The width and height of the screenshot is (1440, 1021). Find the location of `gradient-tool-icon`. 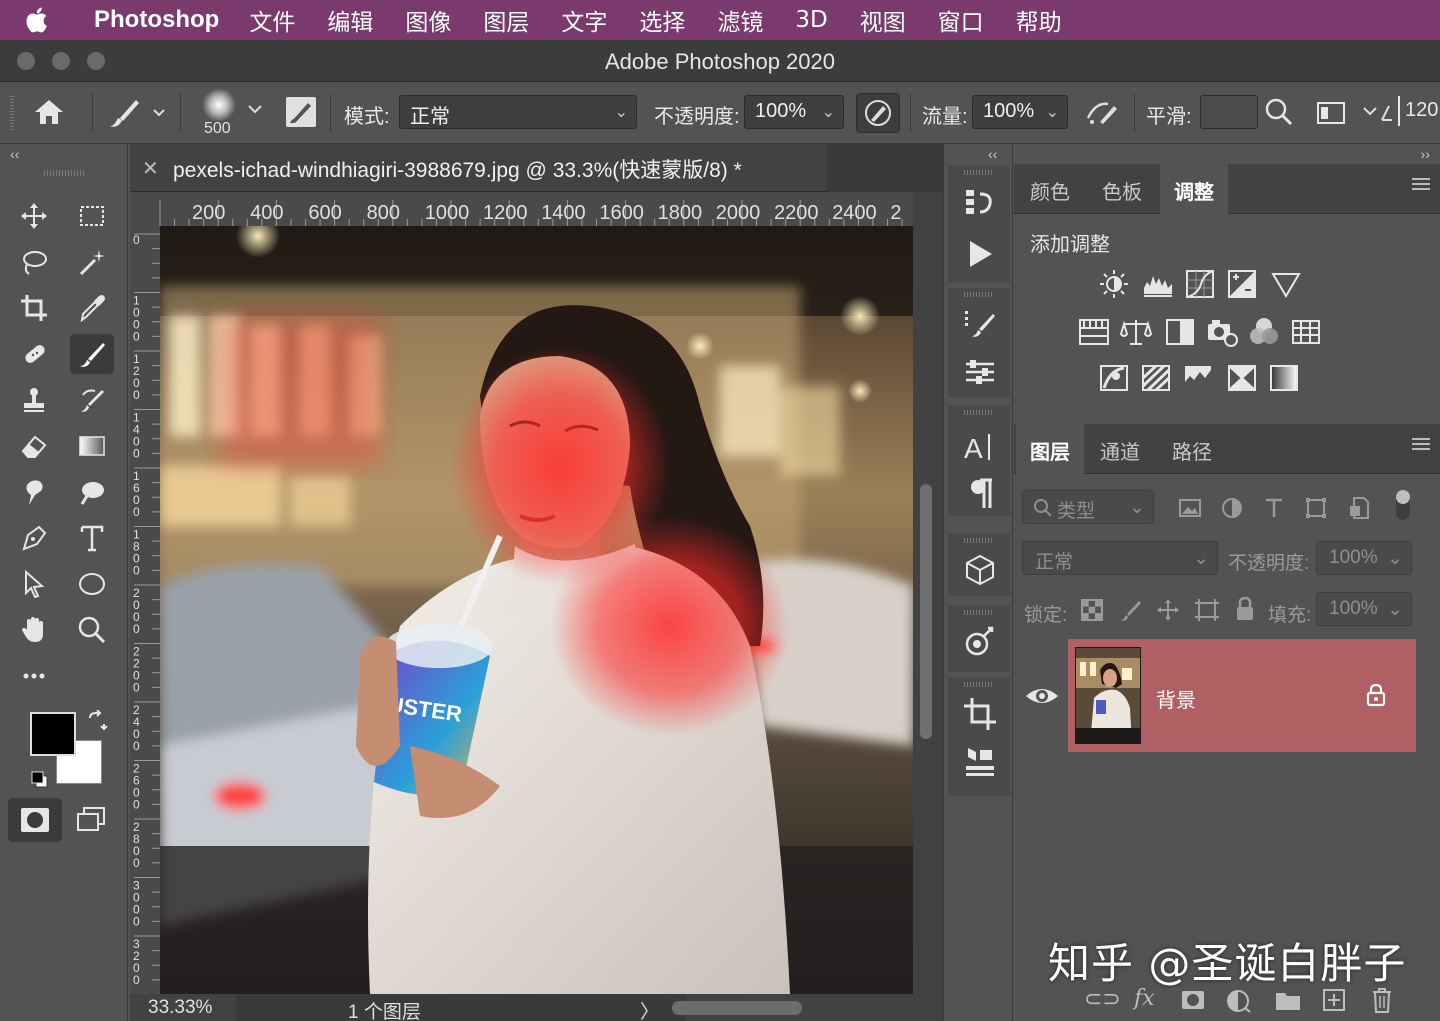

gradient-tool-icon is located at coordinates (92, 446).